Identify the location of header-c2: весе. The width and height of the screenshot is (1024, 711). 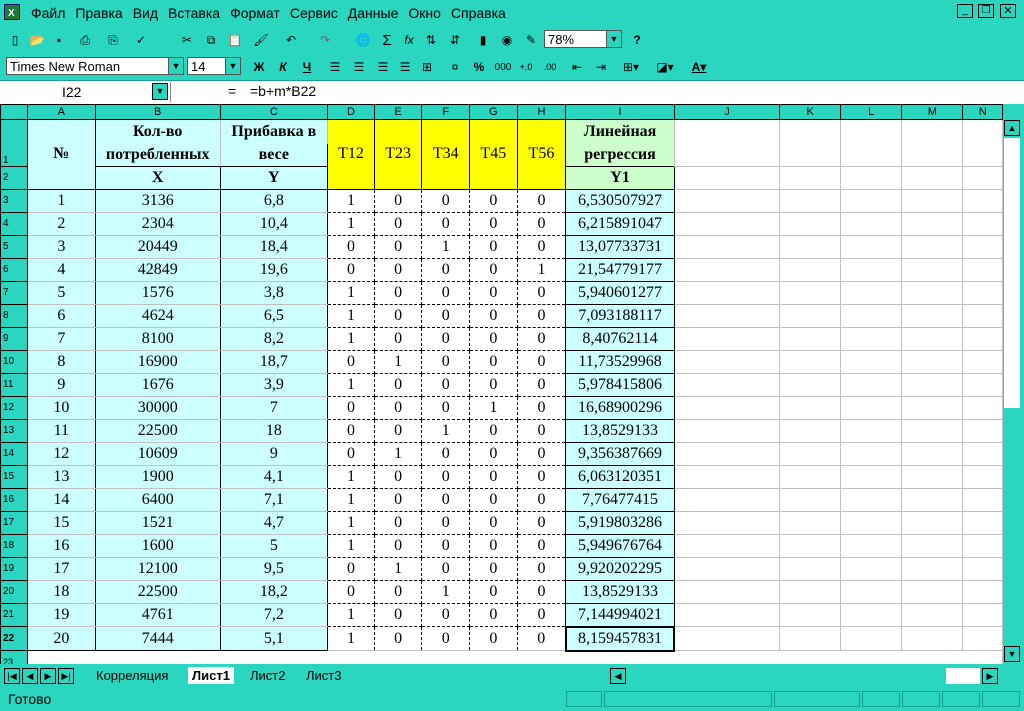
(274, 155).